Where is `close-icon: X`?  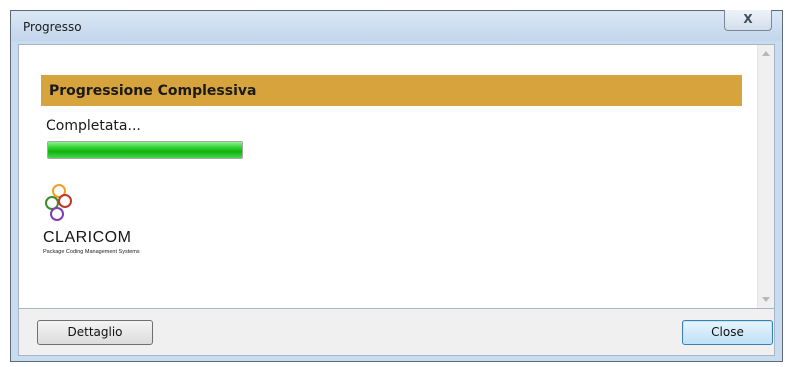
close-icon: X is located at coordinates (748, 19).